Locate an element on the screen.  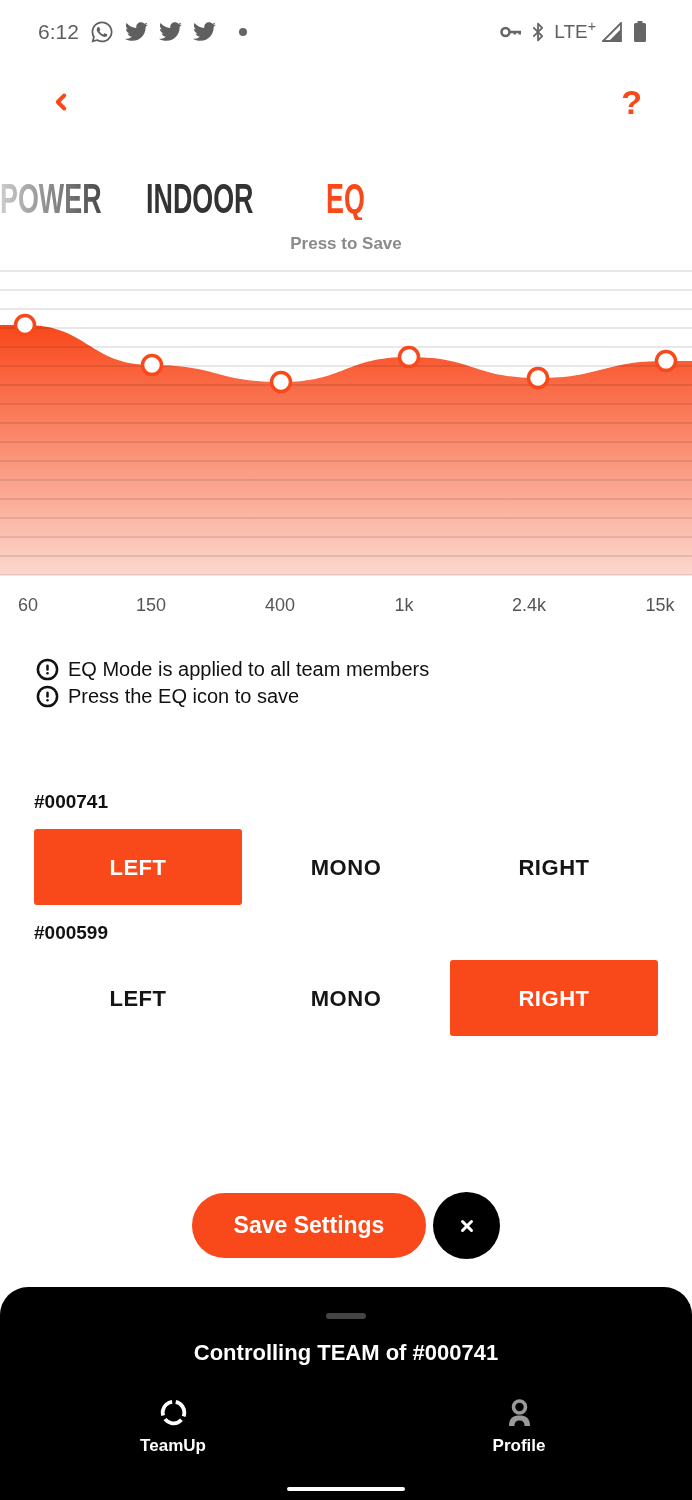
device-id: #000741 is located at coordinates (71, 802).